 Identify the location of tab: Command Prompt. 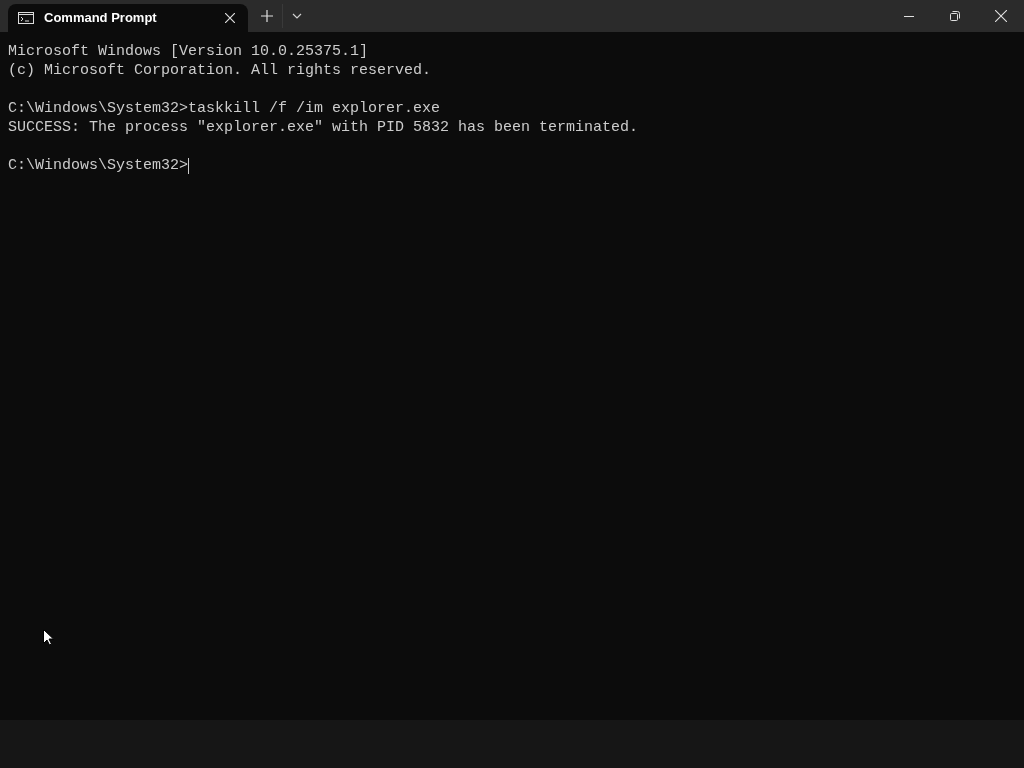
(128, 18).